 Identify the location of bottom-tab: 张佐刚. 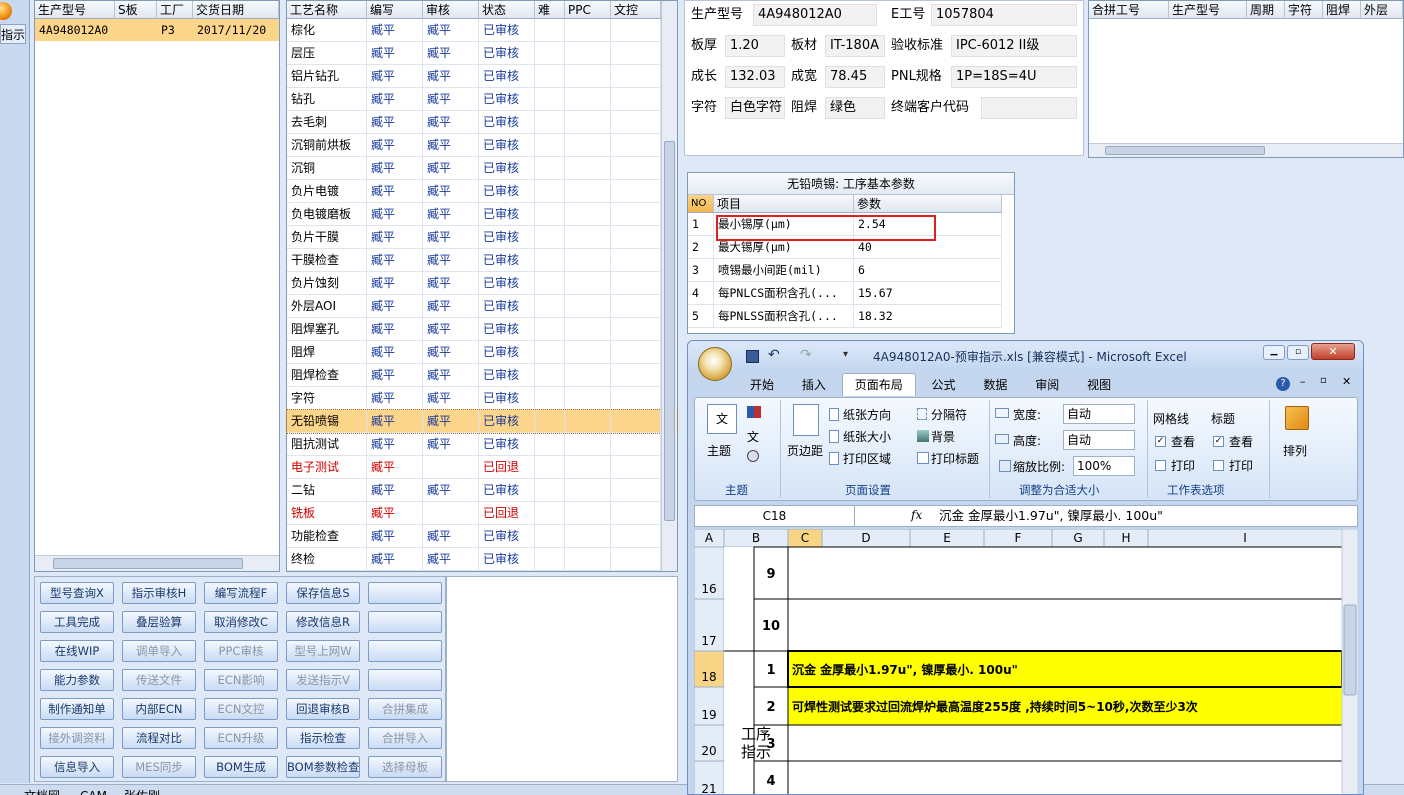
(142, 790).